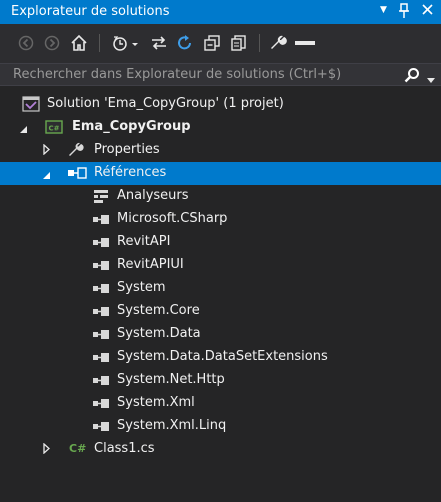 Image resolution: width=441 pixels, height=502 pixels. I want to click on home-icon, so click(79, 42).